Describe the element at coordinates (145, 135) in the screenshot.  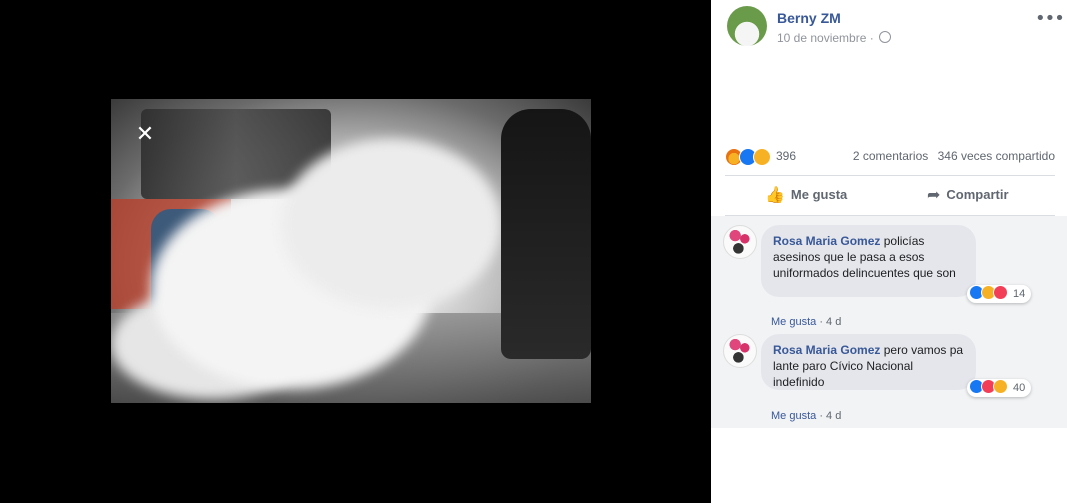
I see `close-icon: ✕` at that location.